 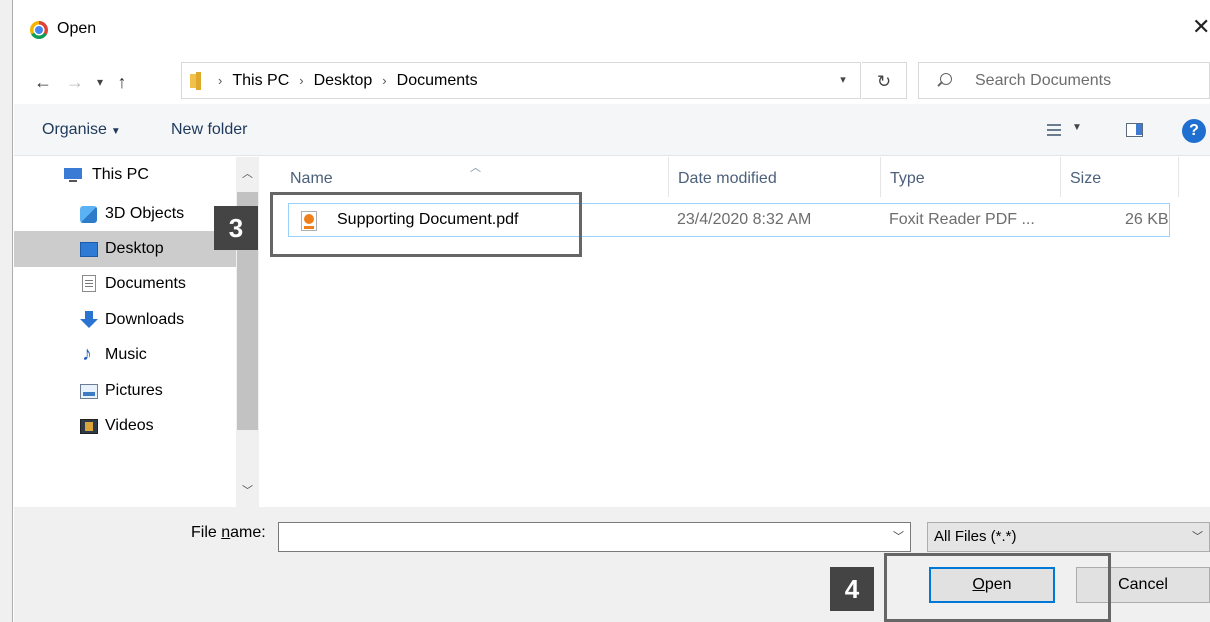 I want to click on pictures-icon, so click(x=89, y=391).